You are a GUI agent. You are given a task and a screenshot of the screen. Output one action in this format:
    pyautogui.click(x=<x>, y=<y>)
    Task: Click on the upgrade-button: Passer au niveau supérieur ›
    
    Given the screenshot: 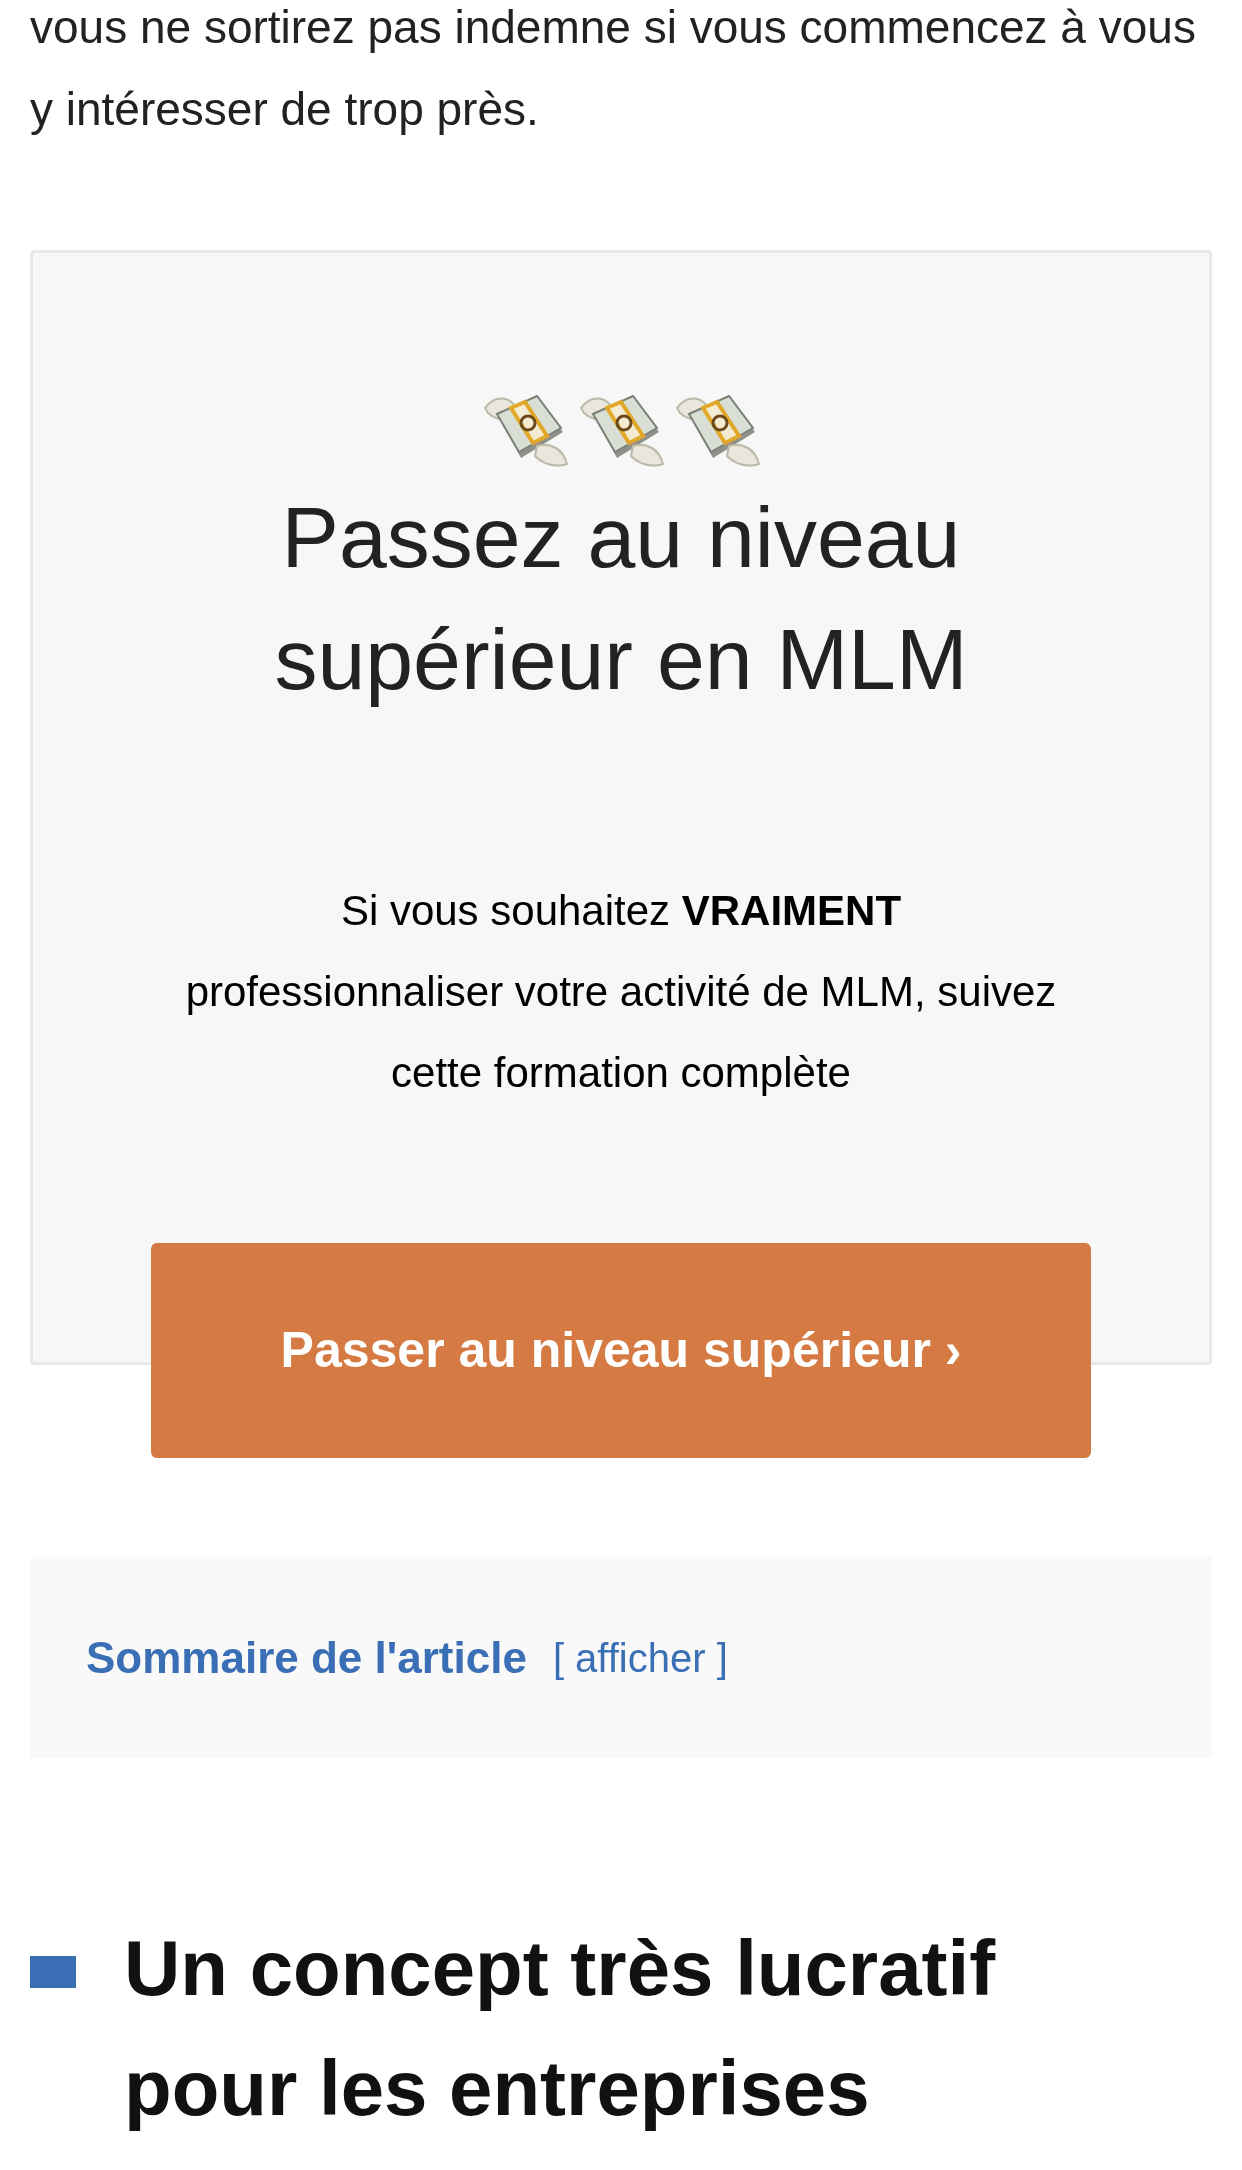 What is the action you would take?
    pyautogui.click(x=621, y=1350)
    